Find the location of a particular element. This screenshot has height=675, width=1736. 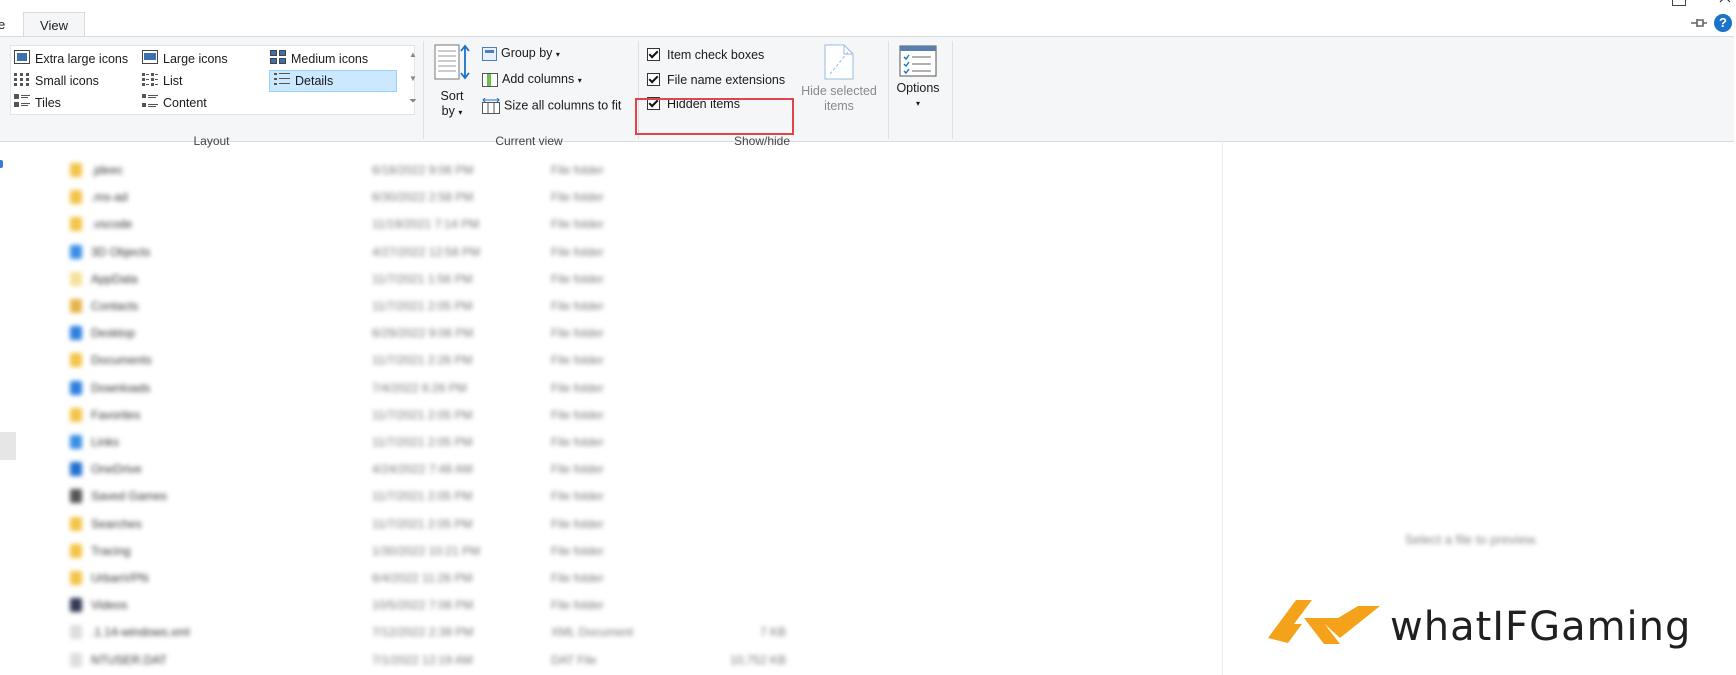

add-columns-icon is located at coordinates (492, 79).